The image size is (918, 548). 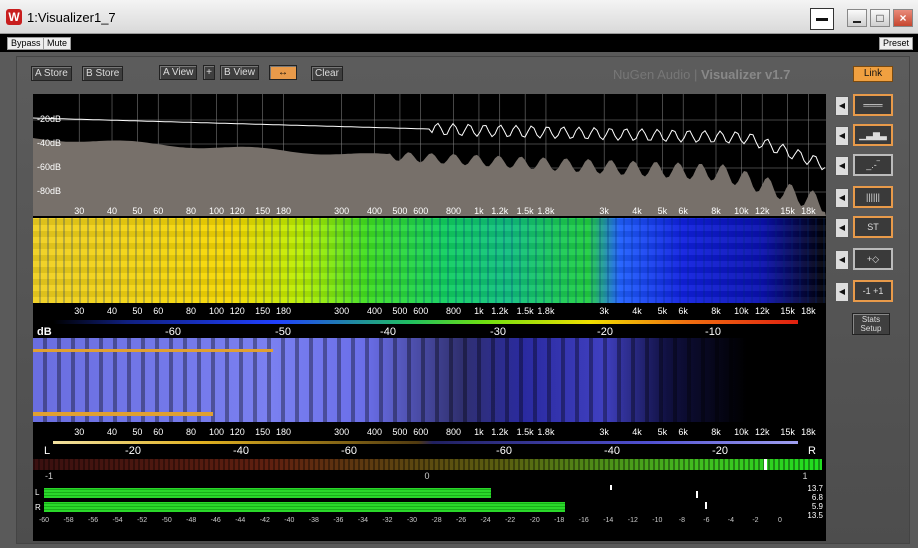 What do you see at coordinates (873, 105) in the screenshot?
I see `lines-icon: ═══` at bounding box center [873, 105].